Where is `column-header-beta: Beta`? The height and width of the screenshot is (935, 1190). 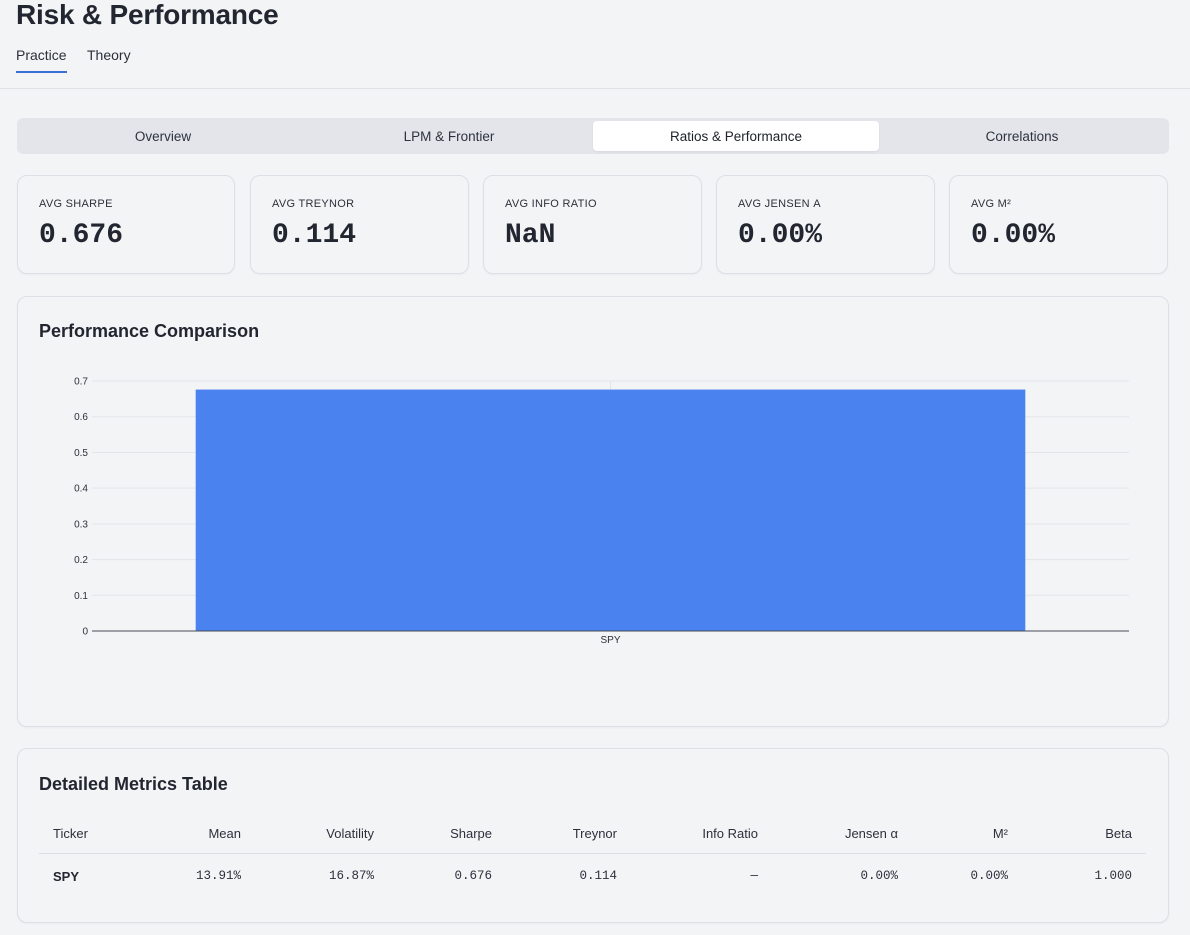 column-header-beta: Beta is located at coordinates (1084, 834).